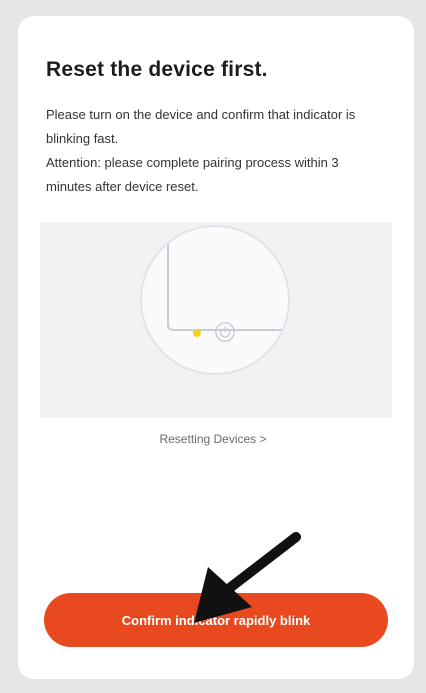 The image size is (426, 693). Describe the element at coordinates (157, 69) in the screenshot. I see `page-title: Reset the device first.` at that location.